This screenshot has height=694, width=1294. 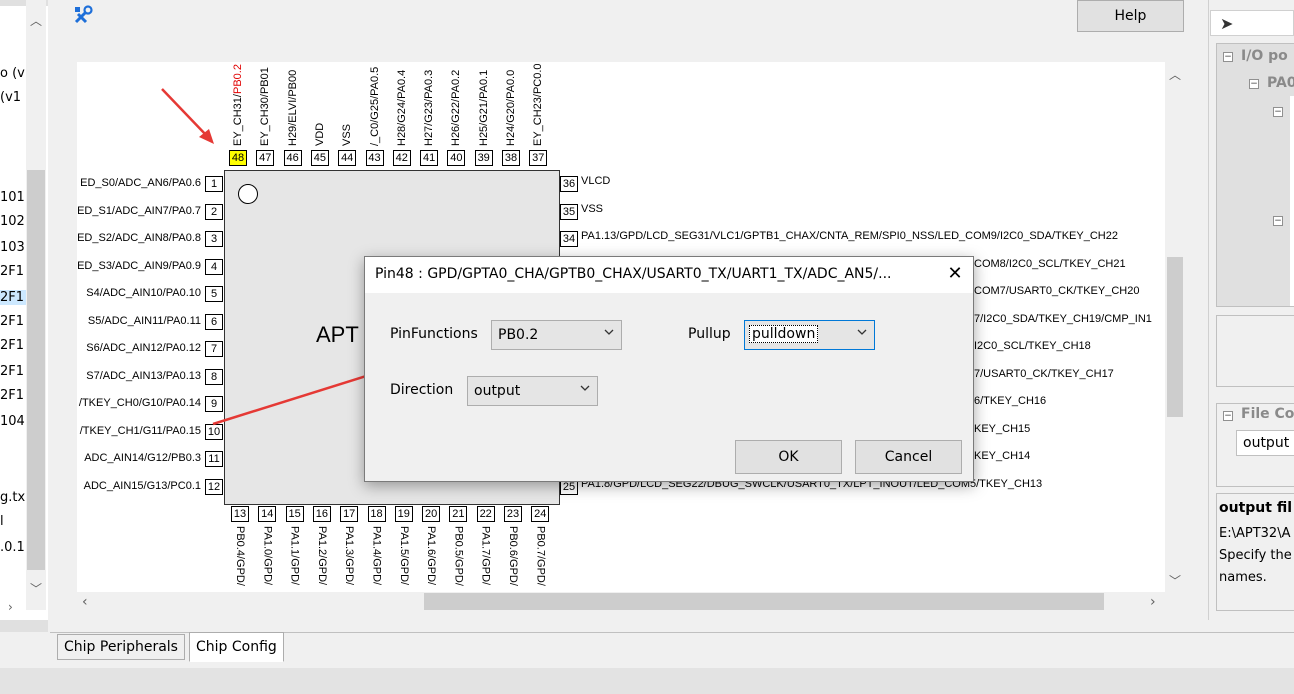 What do you see at coordinates (434, 334) in the screenshot?
I see `pin-functions-label: PinFunctions` at bounding box center [434, 334].